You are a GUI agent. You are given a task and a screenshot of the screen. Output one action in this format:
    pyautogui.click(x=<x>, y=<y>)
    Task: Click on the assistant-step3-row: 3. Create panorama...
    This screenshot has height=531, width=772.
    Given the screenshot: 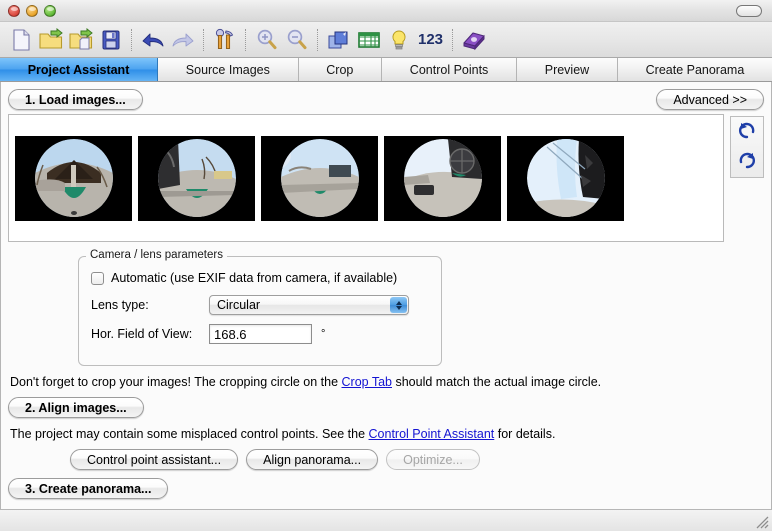 What is the action you would take?
    pyautogui.click(x=386, y=488)
    